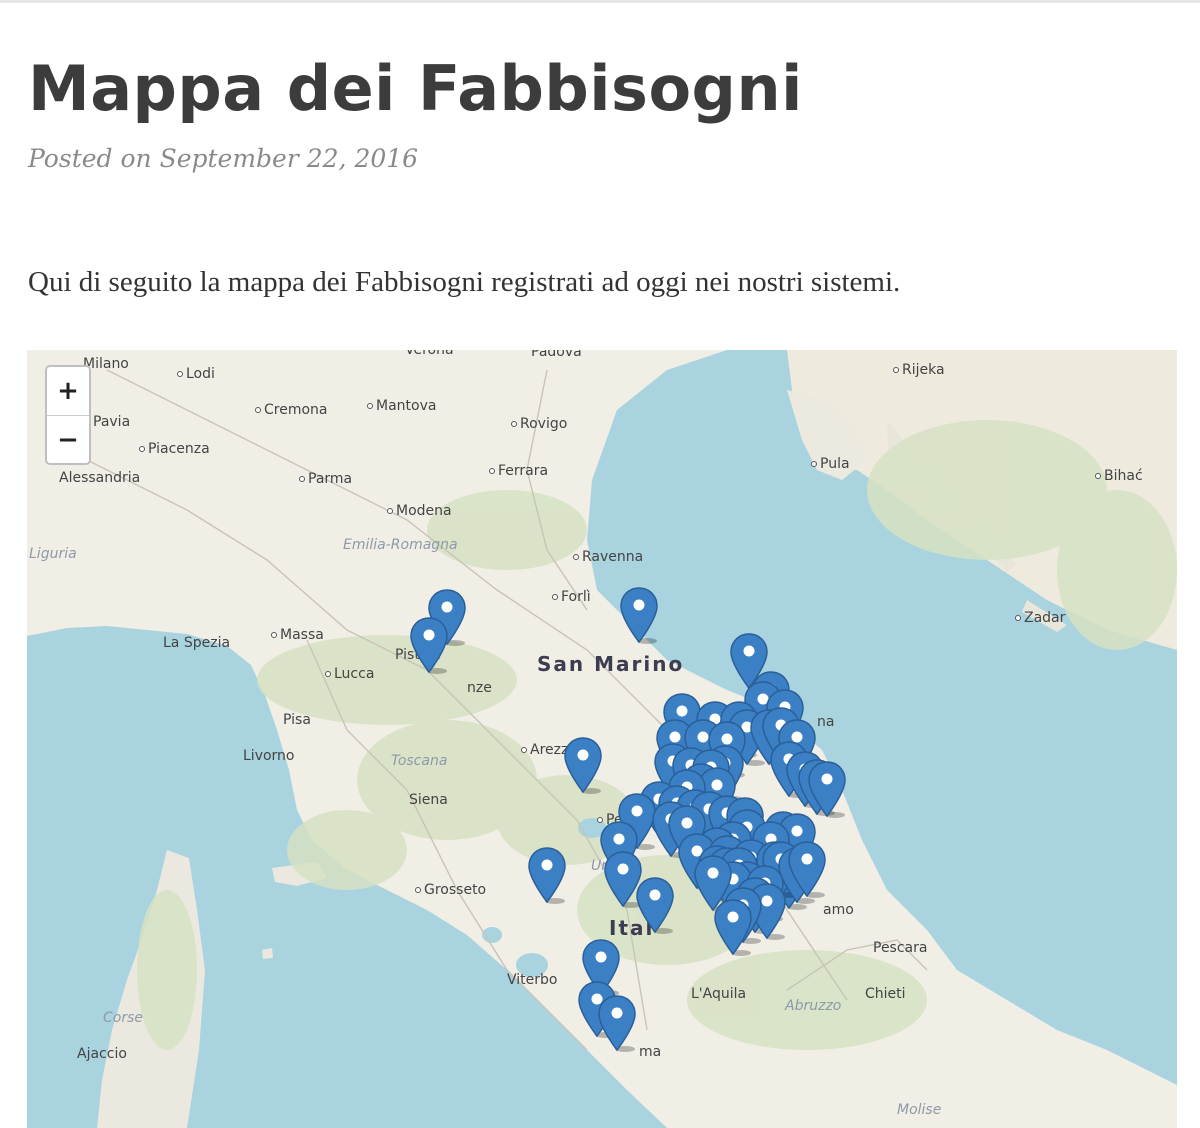 This screenshot has height=1128, width=1200. What do you see at coordinates (269, 756) in the screenshot?
I see `map-label-livorno: Livorno` at bounding box center [269, 756].